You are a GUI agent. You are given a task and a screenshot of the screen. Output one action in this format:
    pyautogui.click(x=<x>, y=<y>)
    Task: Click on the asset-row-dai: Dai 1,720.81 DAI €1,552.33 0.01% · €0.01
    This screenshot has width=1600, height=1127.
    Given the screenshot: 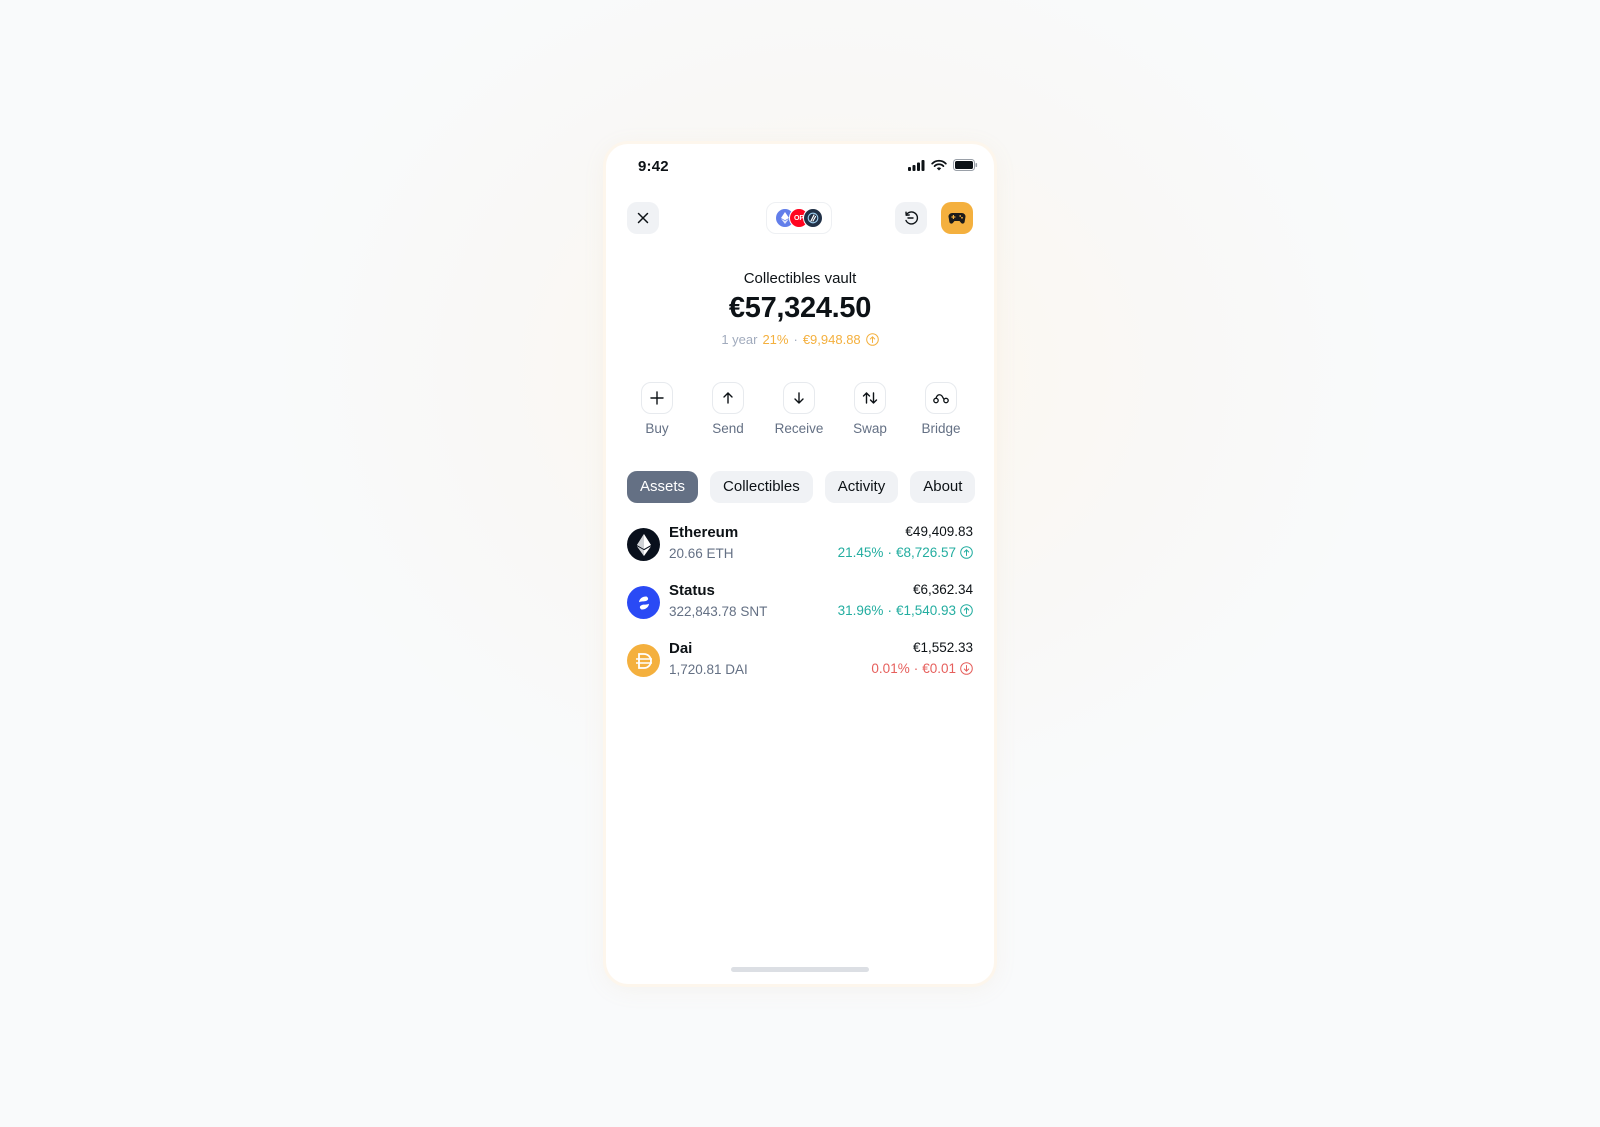 What is the action you would take?
    pyautogui.click(x=800, y=667)
    